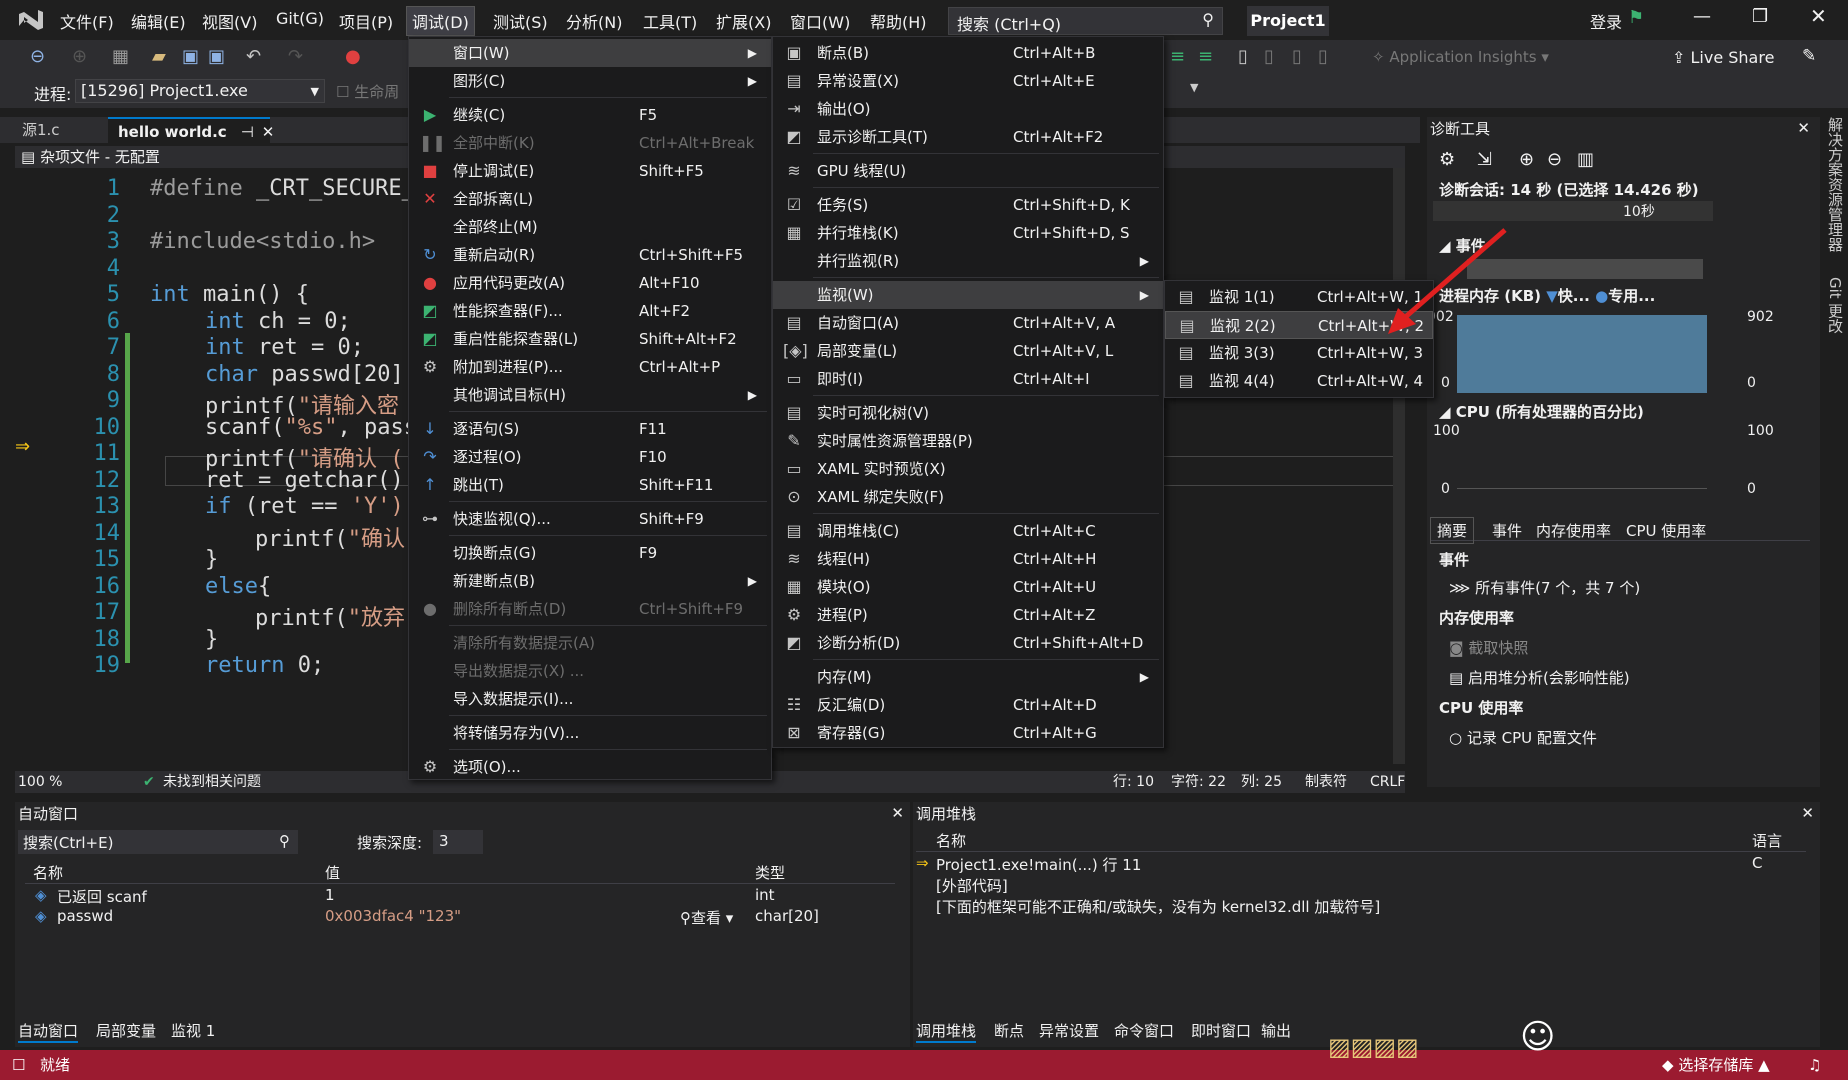 The image size is (1848, 1080). What do you see at coordinates (968, 205) in the screenshot?
I see `menu-item-tasks: ☑ 任务(S) Ctrl+Shift+D, K` at bounding box center [968, 205].